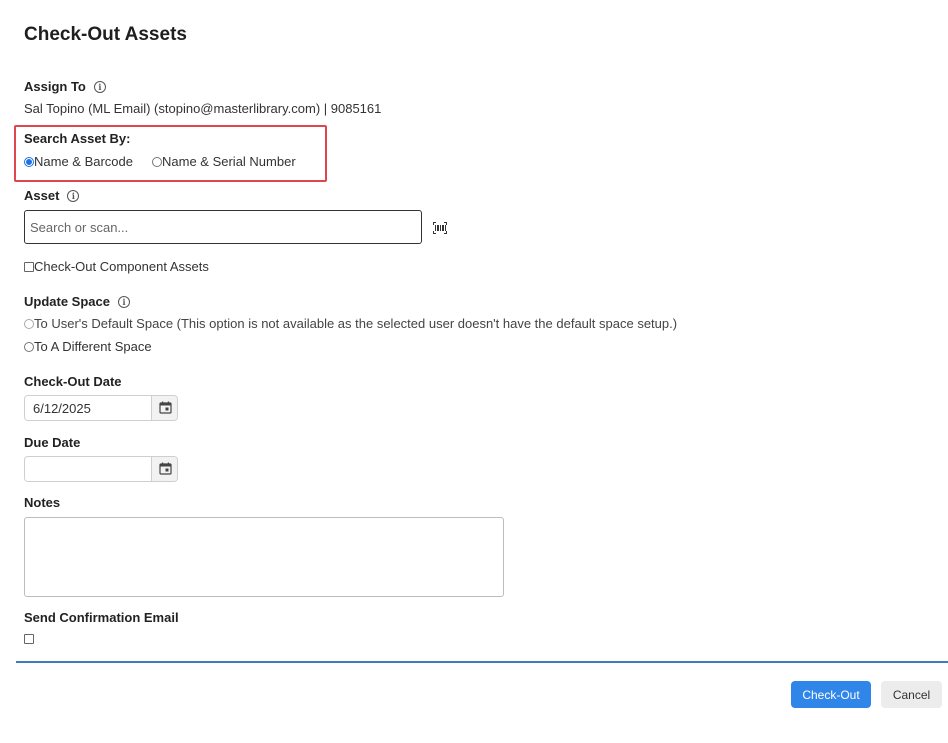 The width and height of the screenshot is (948, 743). I want to click on barcode-icon, so click(440, 228).